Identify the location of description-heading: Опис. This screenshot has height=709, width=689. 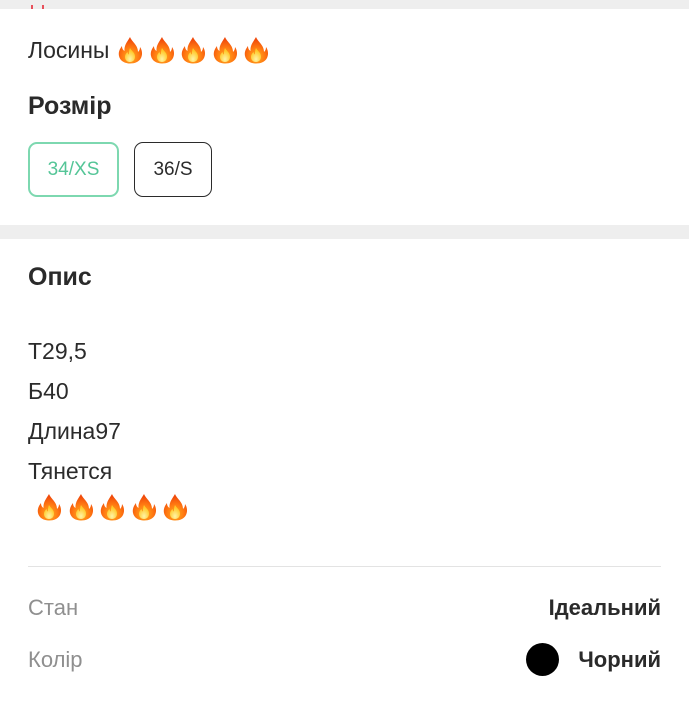
(60, 277).